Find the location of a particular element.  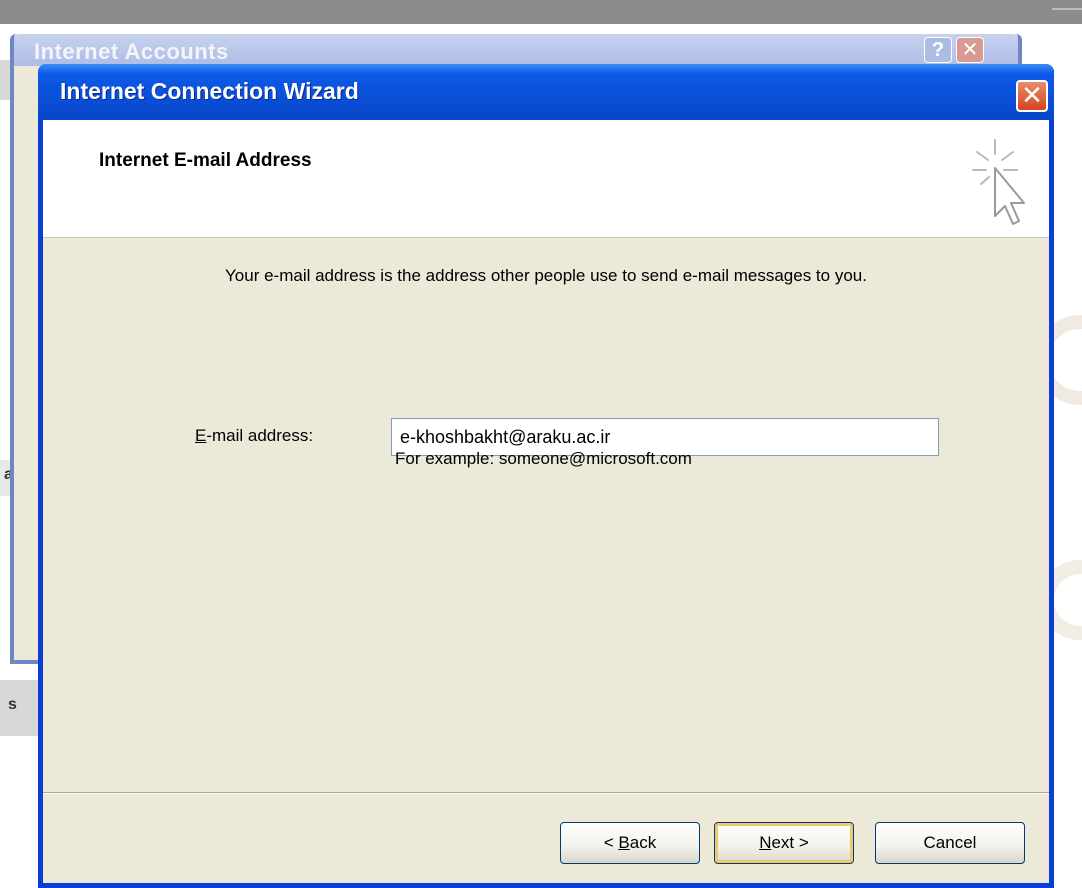

label-text: -mail address: is located at coordinates (260, 435).